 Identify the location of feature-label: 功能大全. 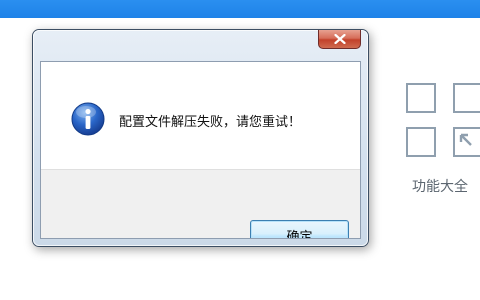
(440, 186).